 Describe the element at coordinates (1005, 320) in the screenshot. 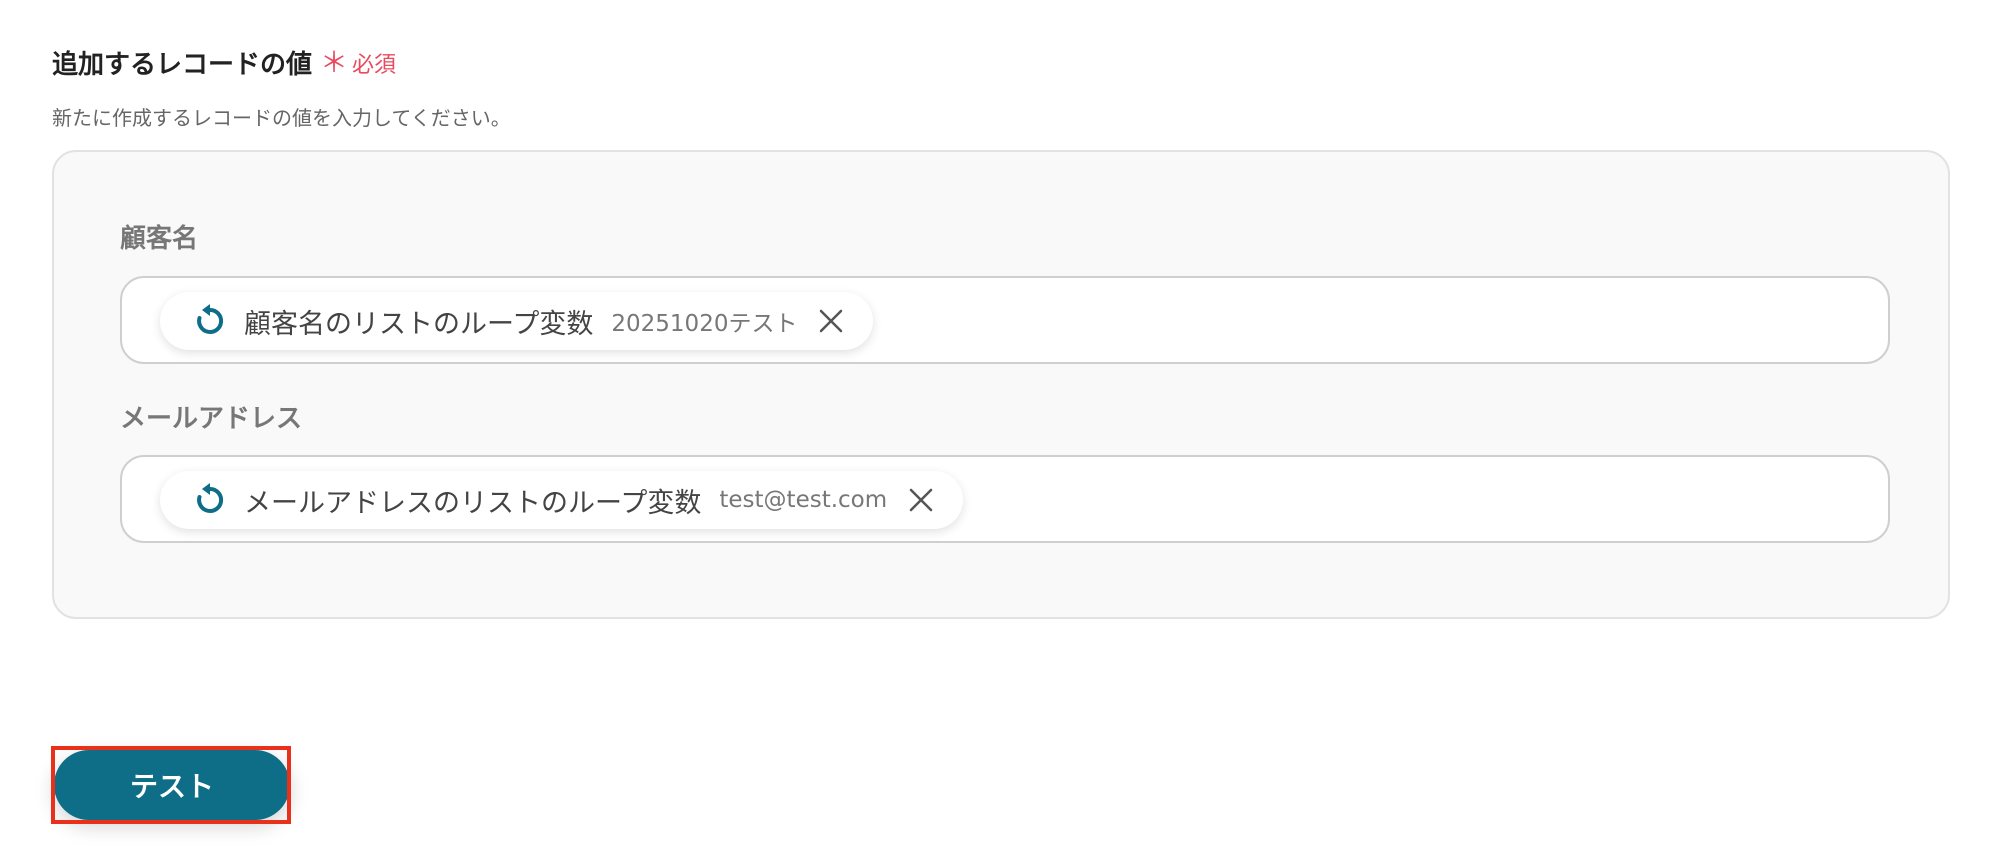

I see `customer-name-input: 顧客名のリストのループ変数 20251020テスト` at that location.